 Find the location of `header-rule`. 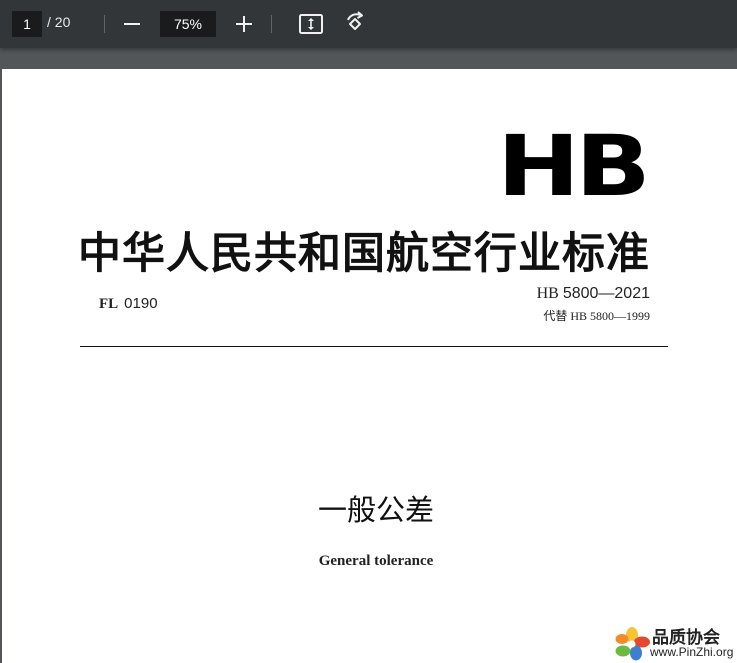

header-rule is located at coordinates (374, 346).